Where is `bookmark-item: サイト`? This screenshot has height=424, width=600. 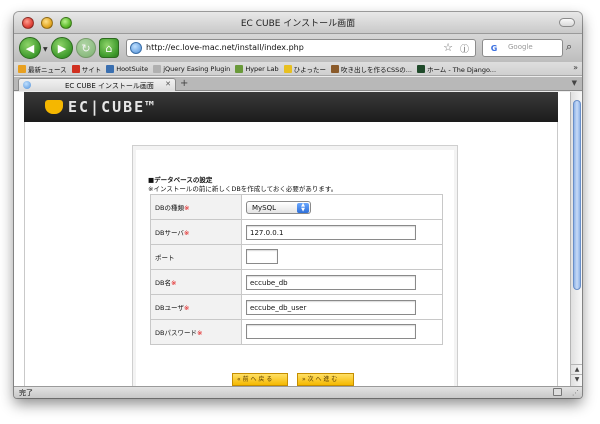
bookmark-item: サイト is located at coordinates (86, 69).